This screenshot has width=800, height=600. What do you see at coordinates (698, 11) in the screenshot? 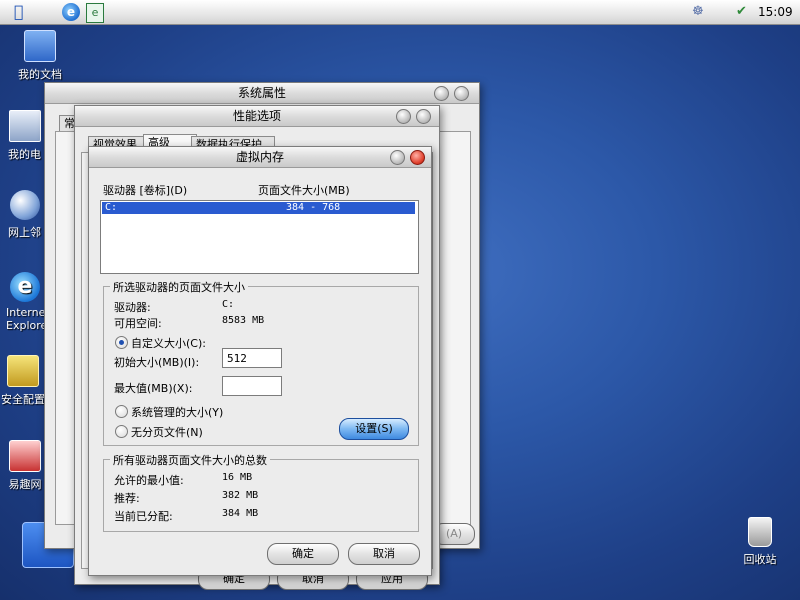
I see `network-tray-icon: ☸` at bounding box center [698, 11].